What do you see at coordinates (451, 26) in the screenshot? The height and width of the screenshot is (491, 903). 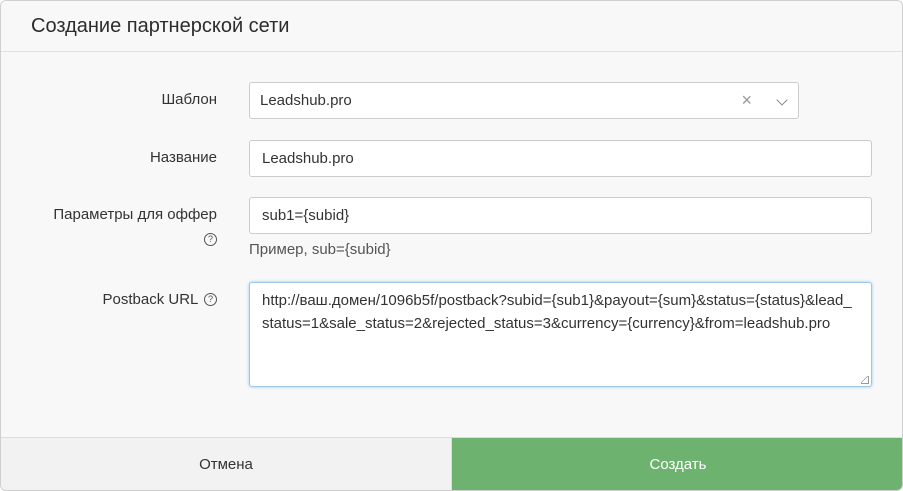 I see `dialog-header: Создание партнерской сети` at bounding box center [451, 26].